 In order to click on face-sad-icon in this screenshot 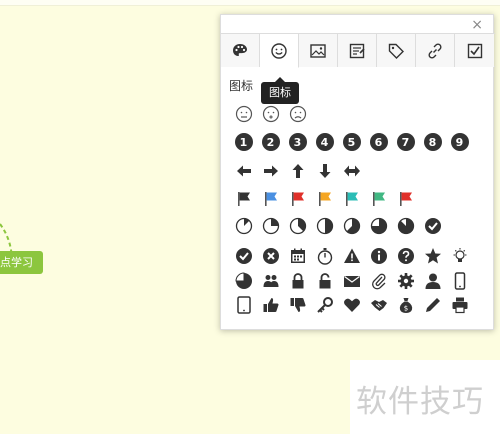, I will do `click(297, 114)`.